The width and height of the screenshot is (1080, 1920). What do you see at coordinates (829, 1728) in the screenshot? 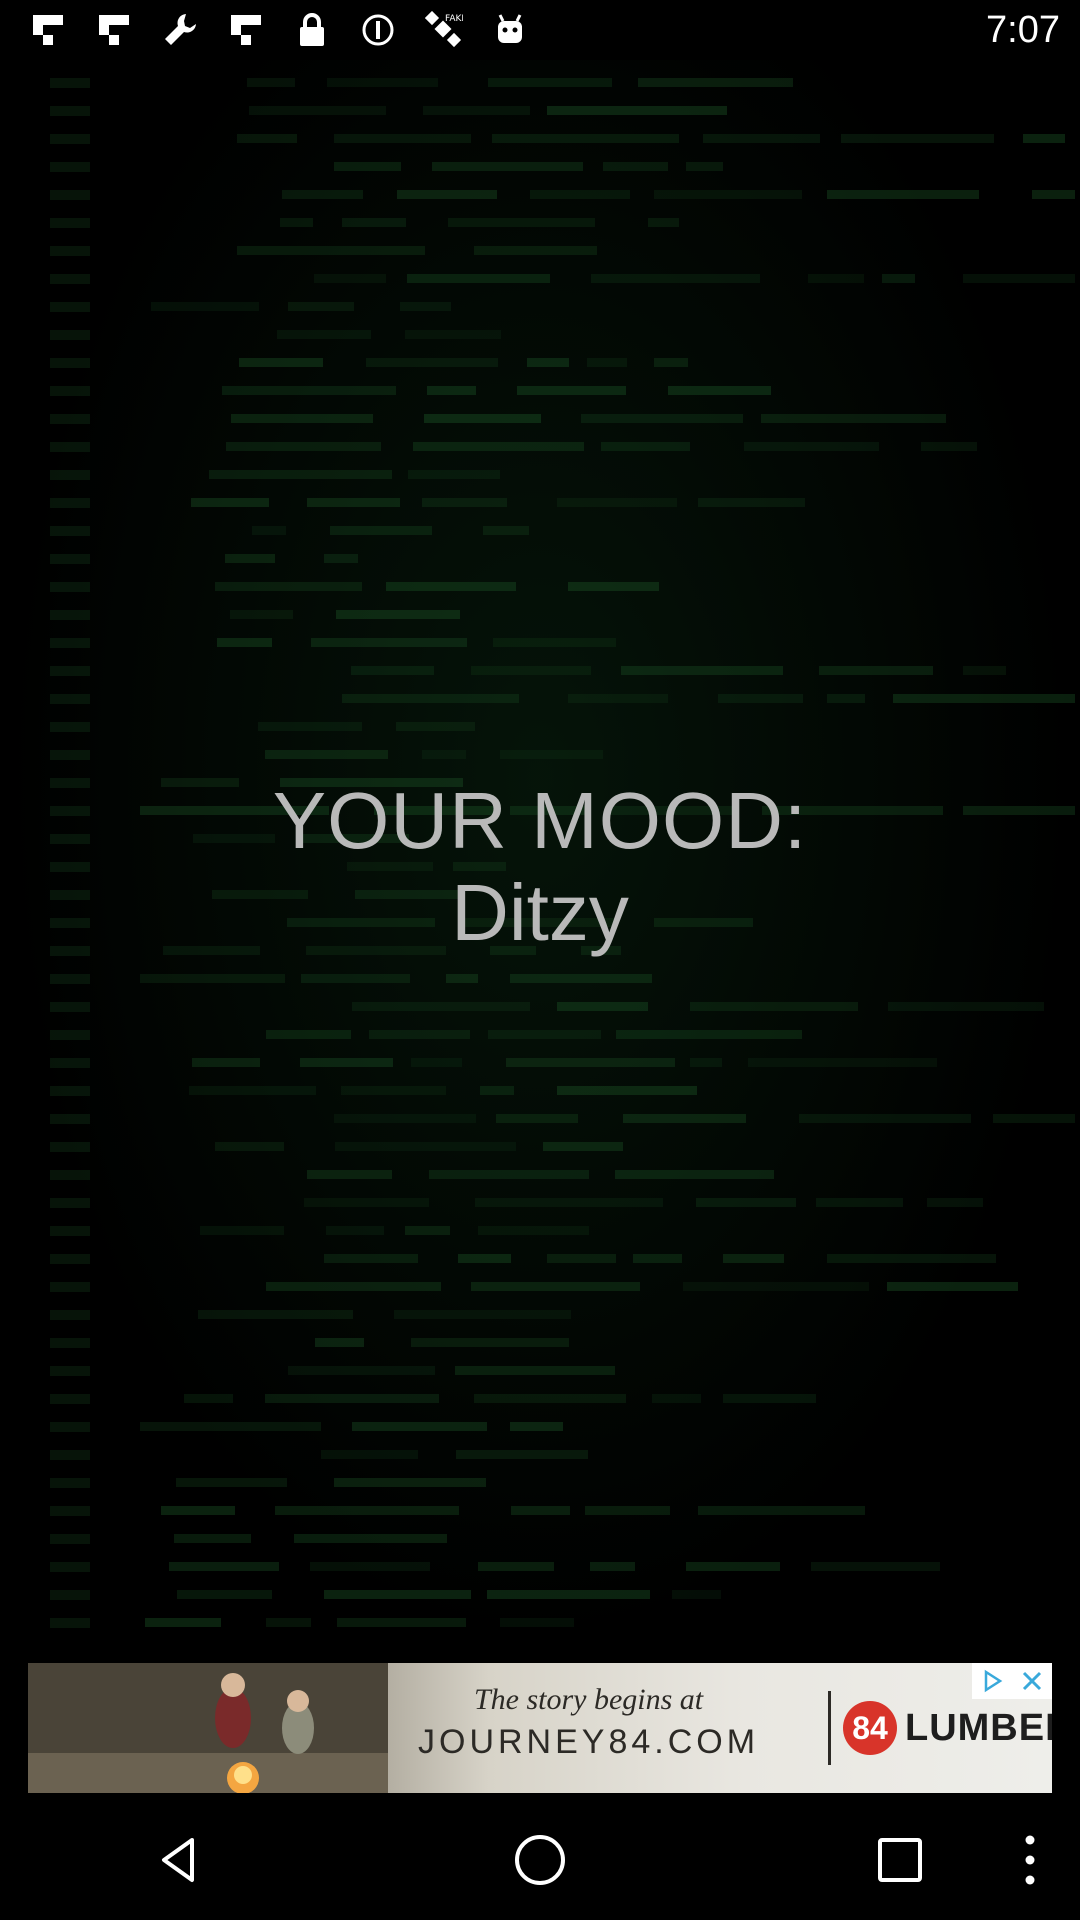
I see `ad-divider` at bounding box center [829, 1728].